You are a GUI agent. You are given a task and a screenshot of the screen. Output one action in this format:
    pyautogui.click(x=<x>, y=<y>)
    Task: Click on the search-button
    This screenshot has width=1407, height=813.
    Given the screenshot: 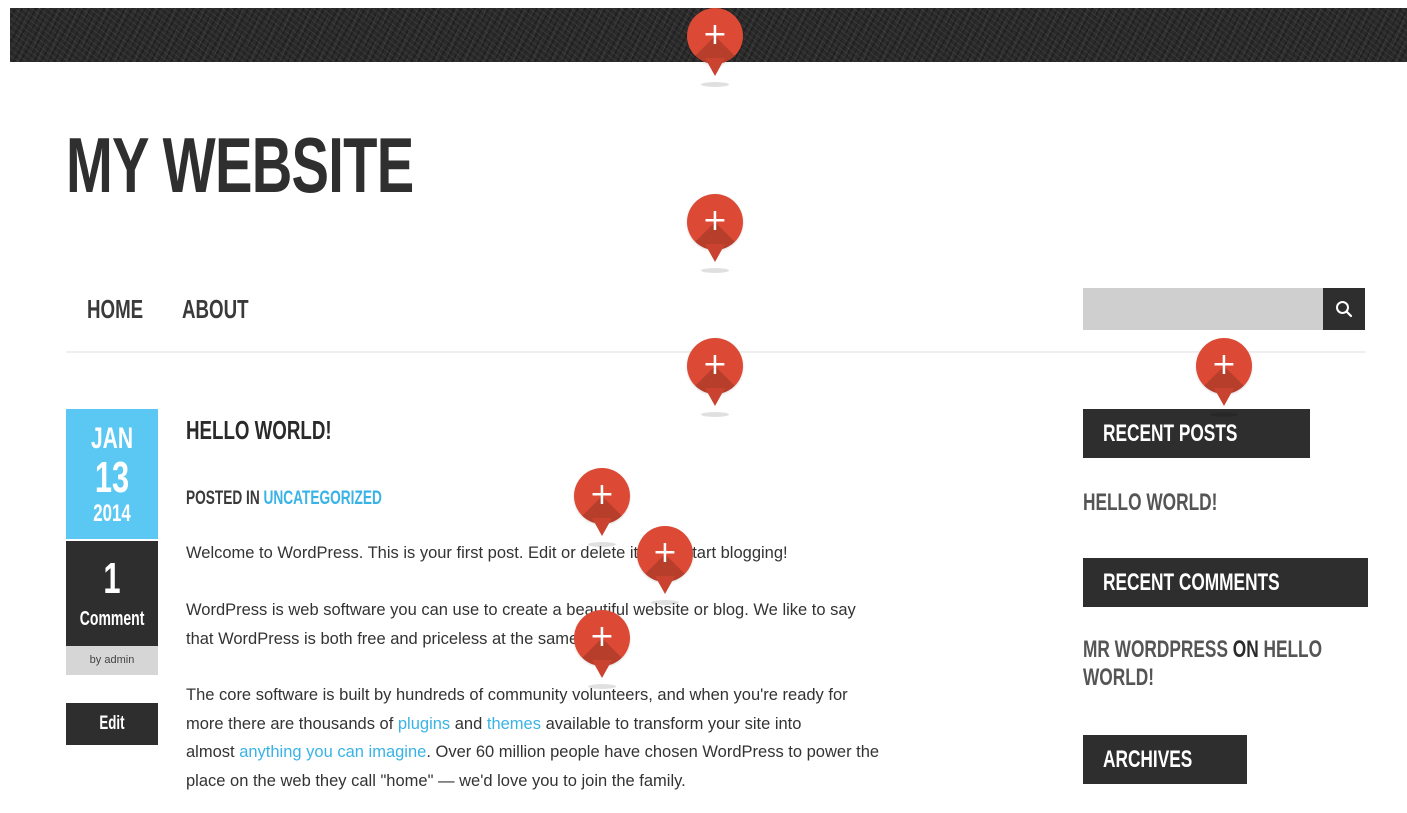 What is the action you would take?
    pyautogui.click(x=1344, y=309)
    